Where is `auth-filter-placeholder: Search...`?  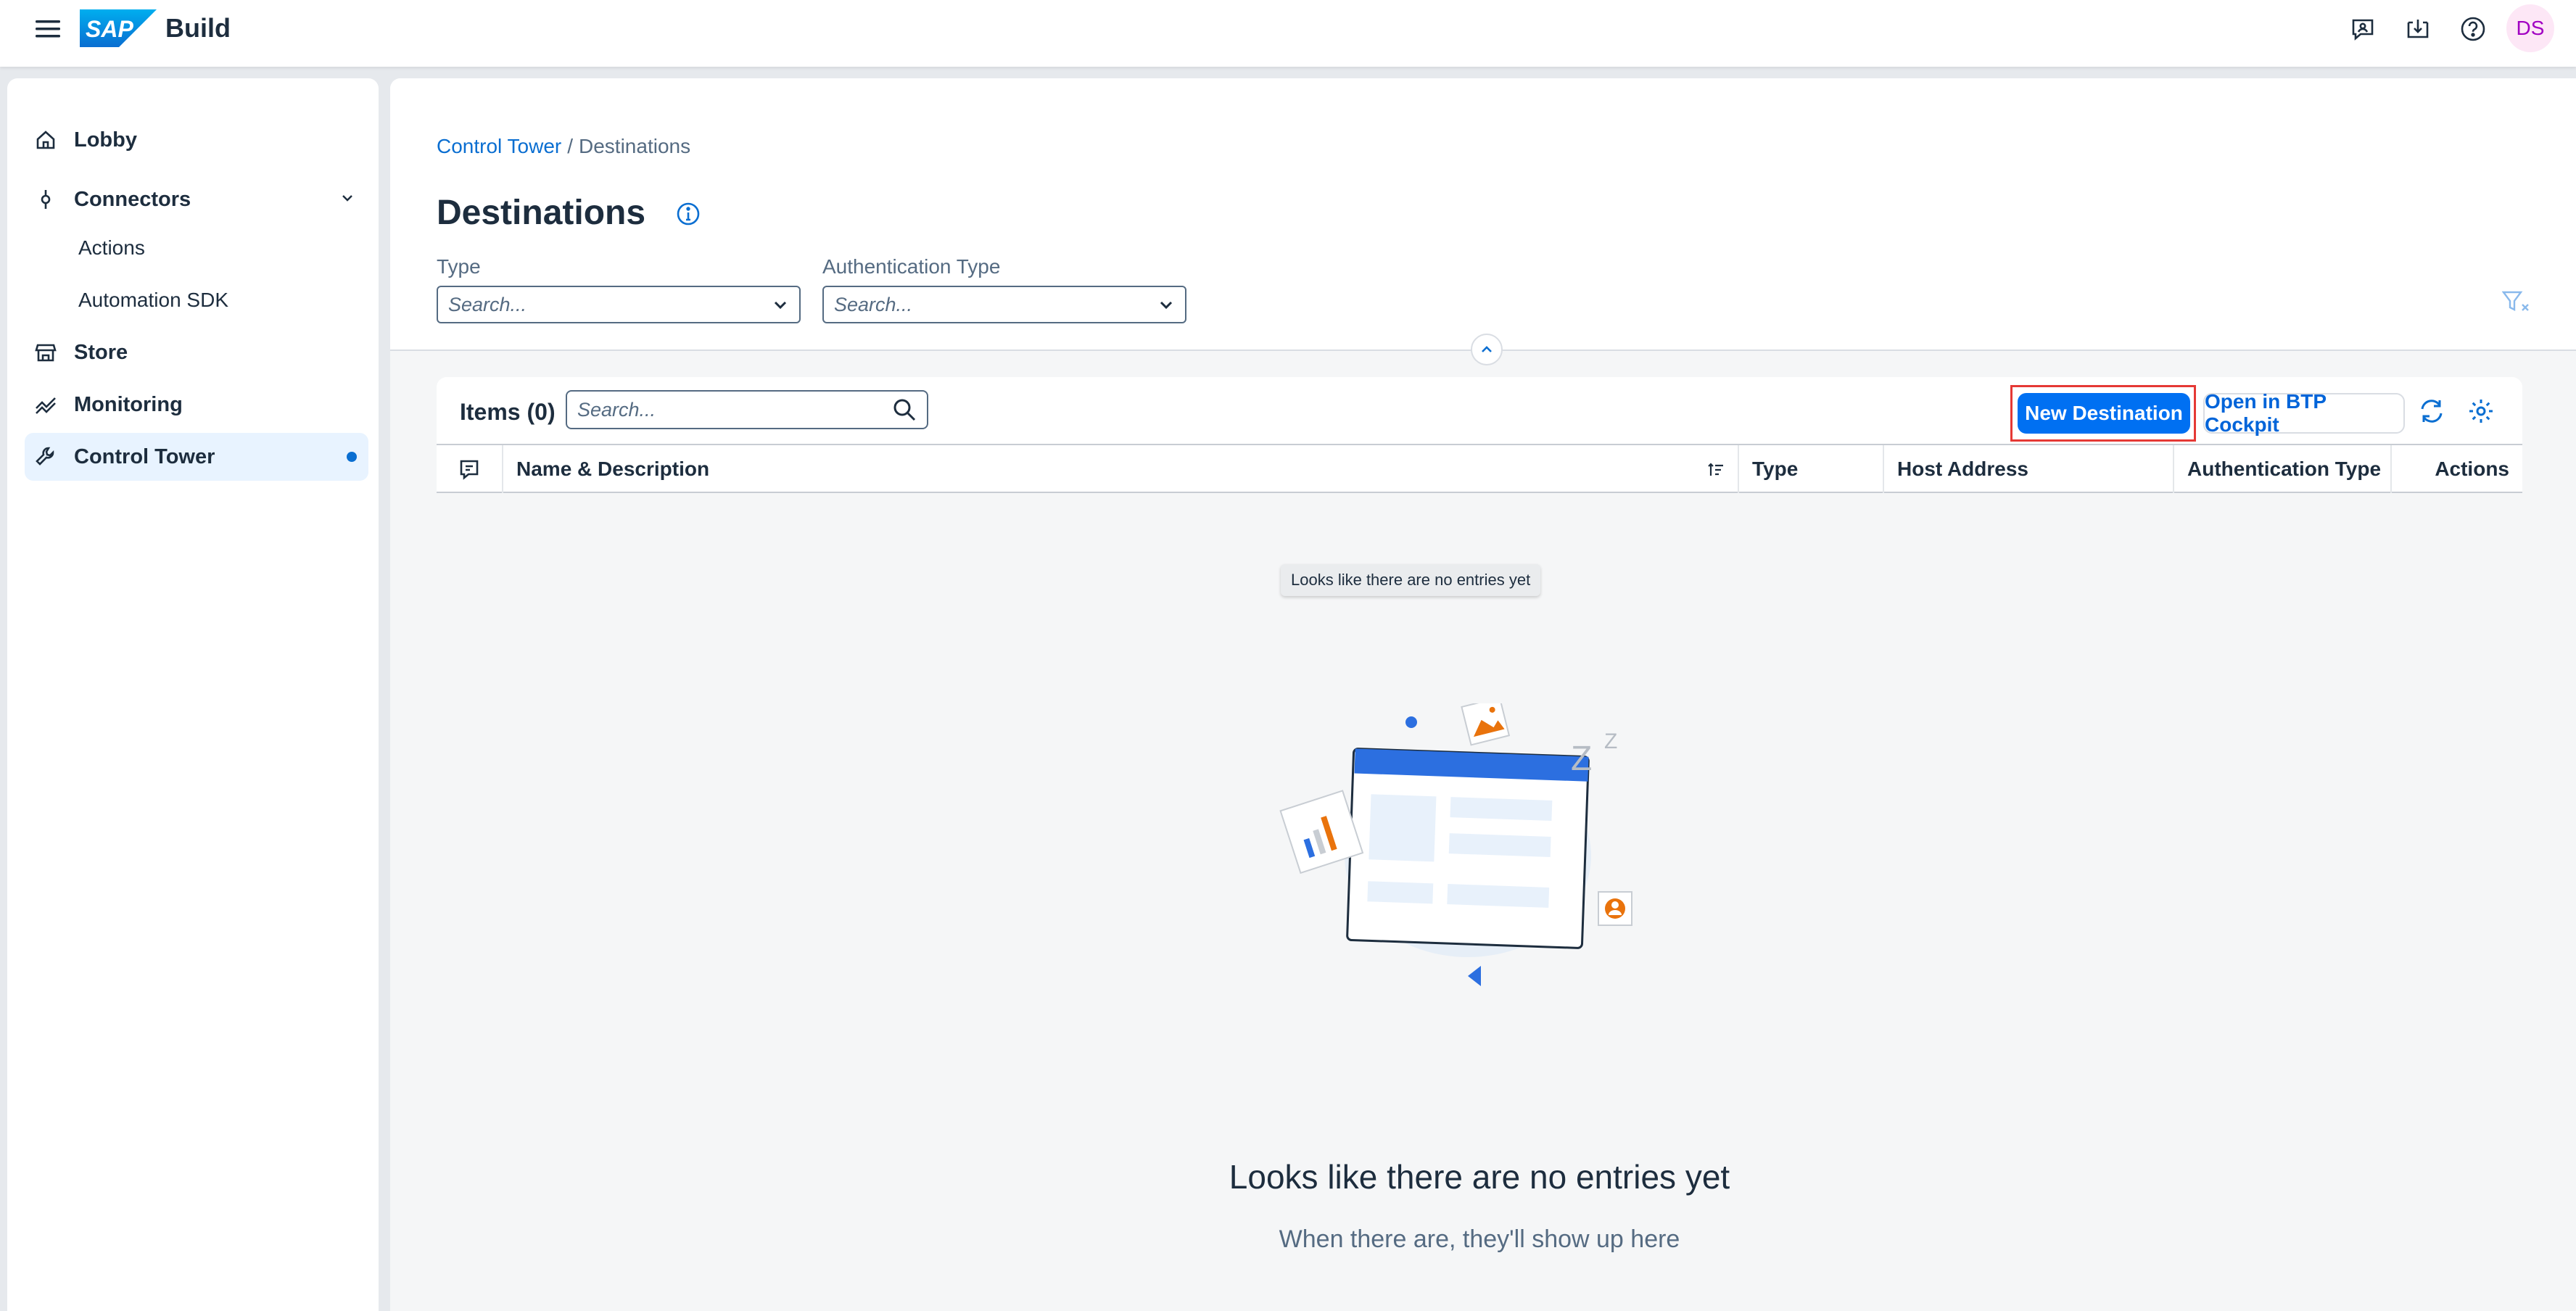 auth-filter-placeholder: Search... is located at coordinates (873, 304).